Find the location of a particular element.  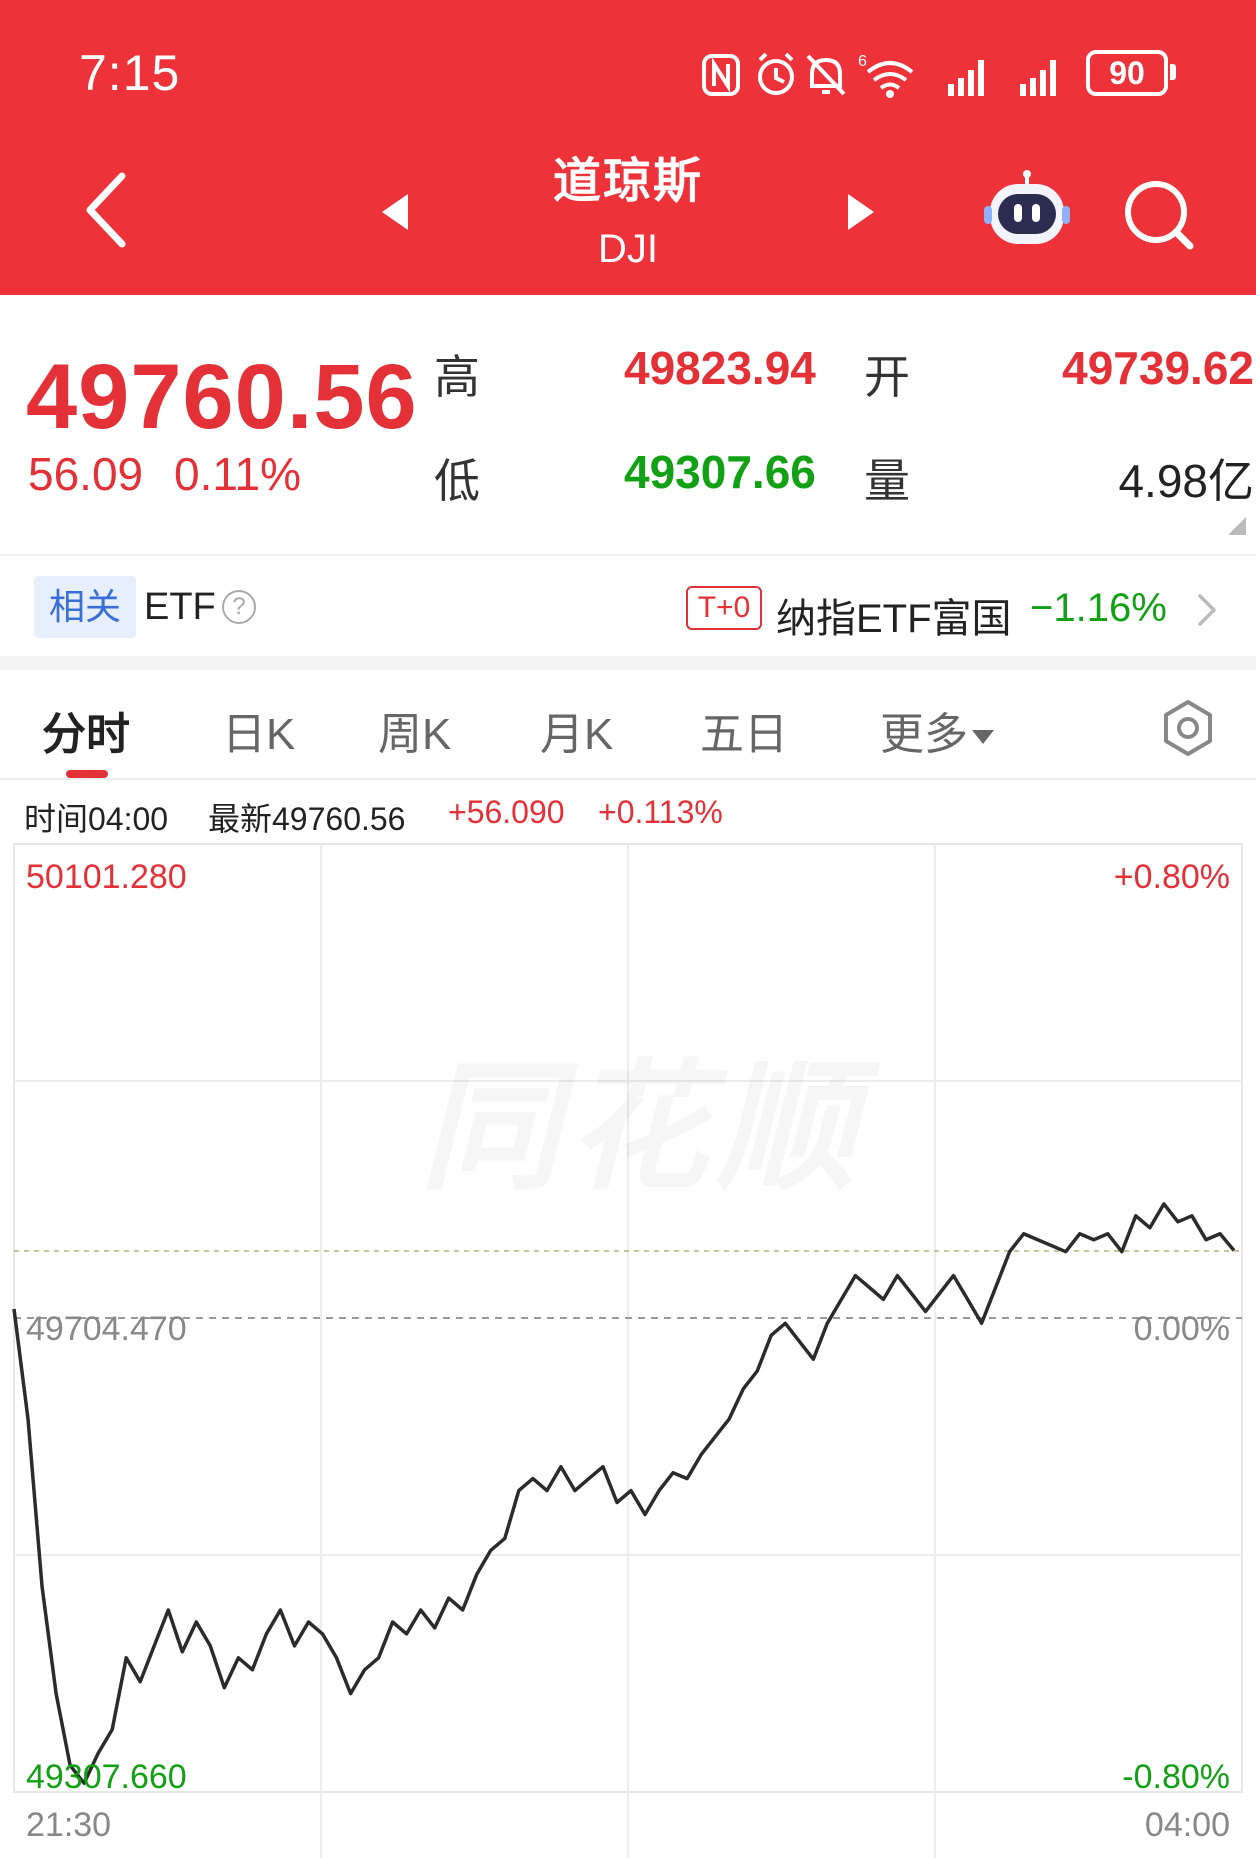

upper-pct-label: +0.80% is located at coordinates (1171, 877).